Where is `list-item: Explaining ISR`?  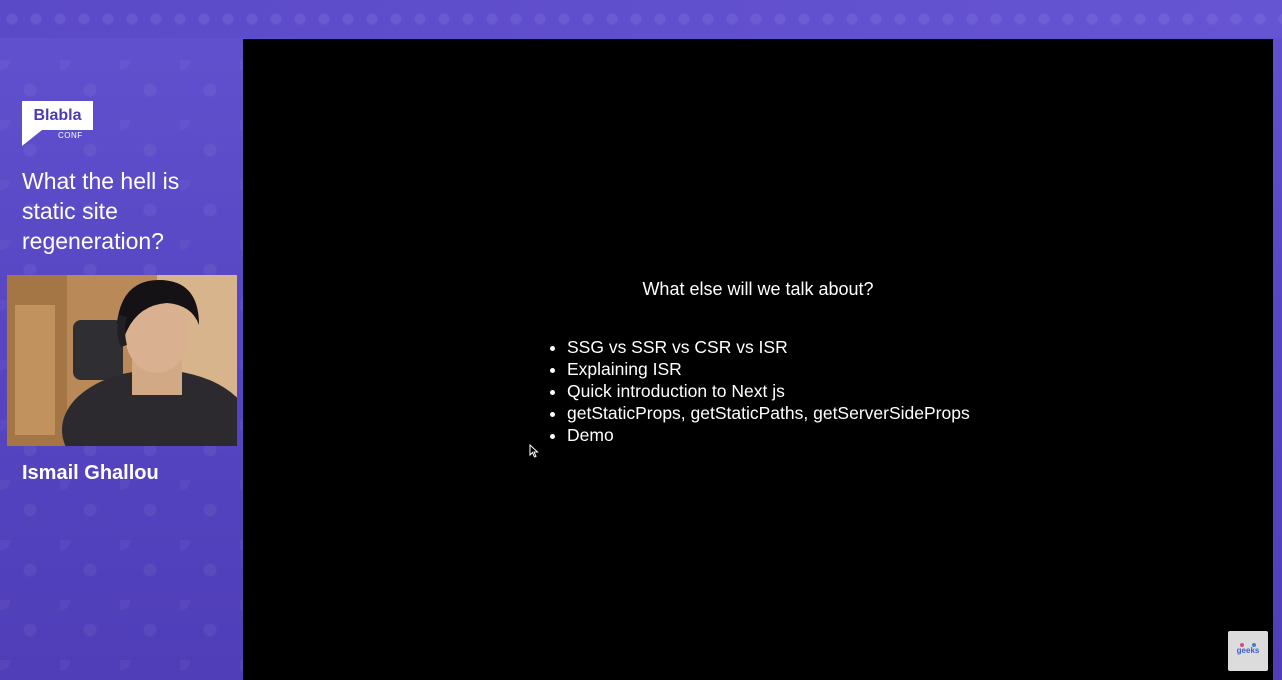 list-item: Explaining ISR is located at coordinates (768, 369).